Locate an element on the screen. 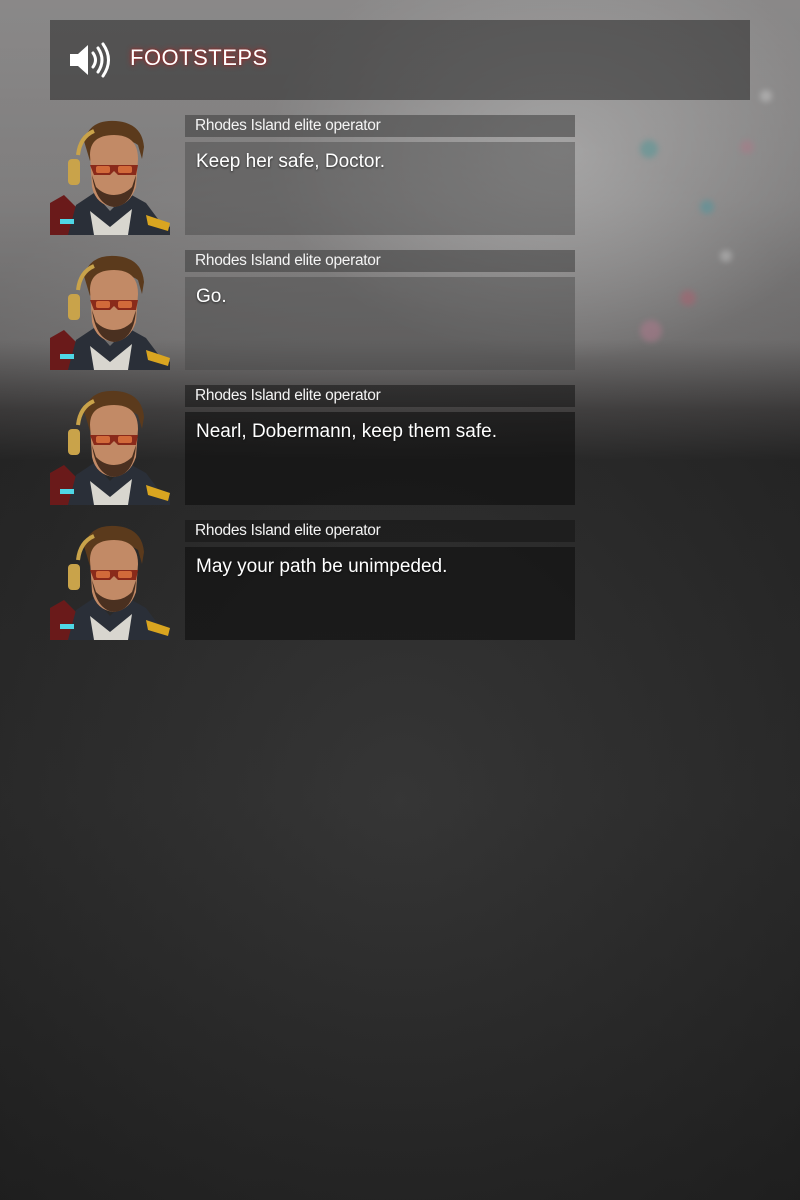 Image resolution: width=800 pixels, height=1200 pixels. dialogue-line: Keep her safe, Doctor. is located at coordinates (291, 161).